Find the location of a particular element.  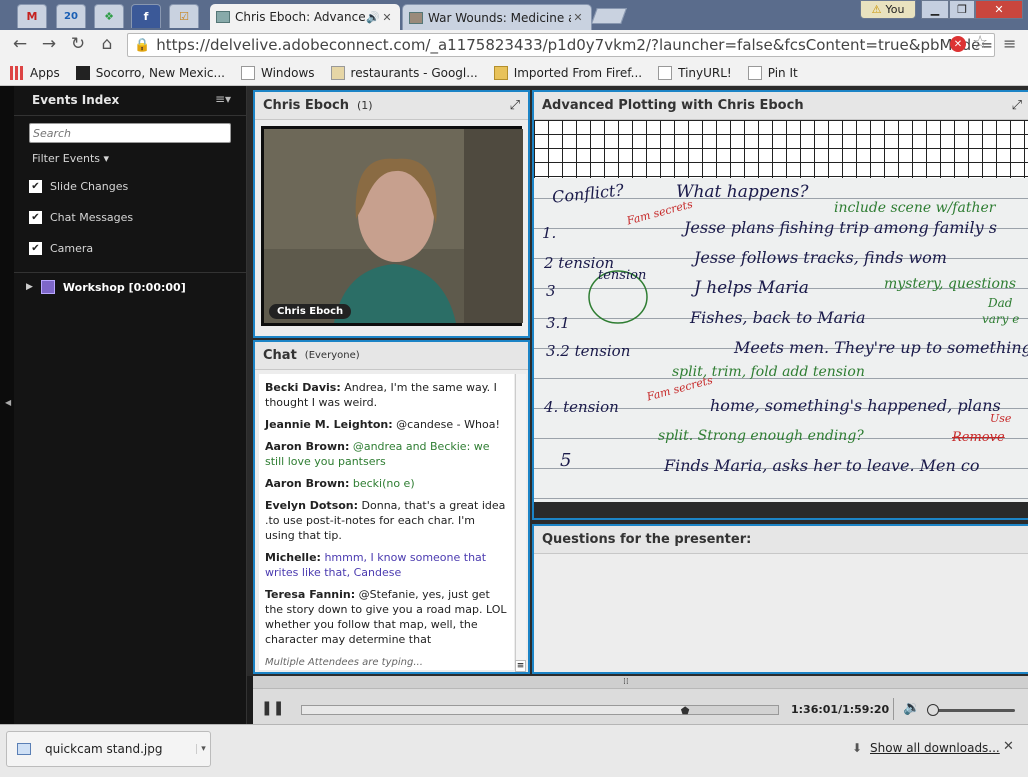

apps-grid-icon is located at coordinates (17, 72).